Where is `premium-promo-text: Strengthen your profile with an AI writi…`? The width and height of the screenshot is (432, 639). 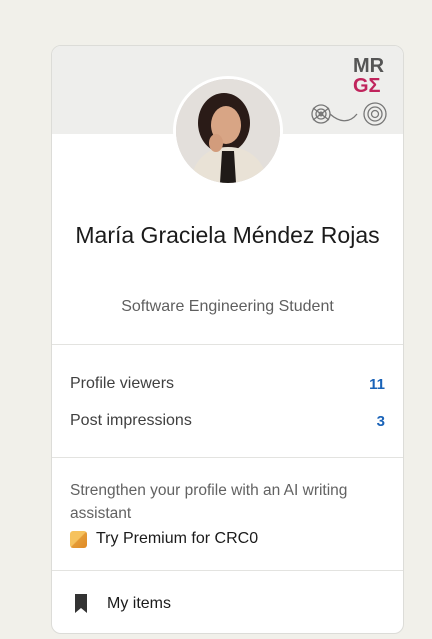
premium-promo-text: Strengthen your profile with an AI writi… is located at coordinates (220, 502).